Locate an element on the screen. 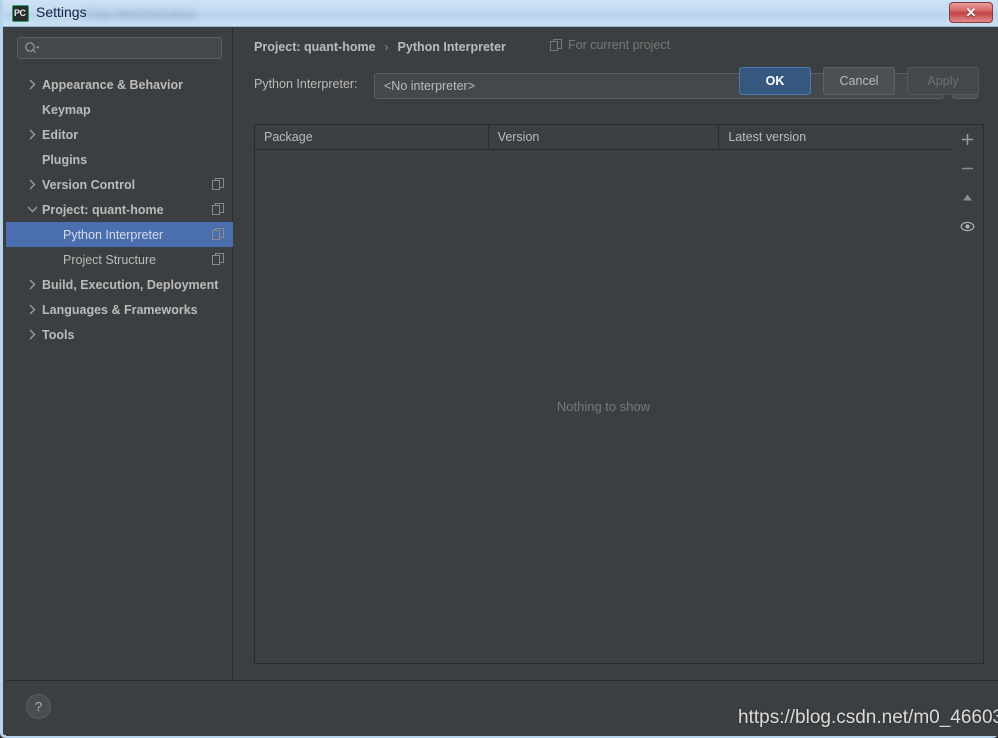 The image size is (998, 738). scope-hint-label: For current project is located at coordinates (619, 45).